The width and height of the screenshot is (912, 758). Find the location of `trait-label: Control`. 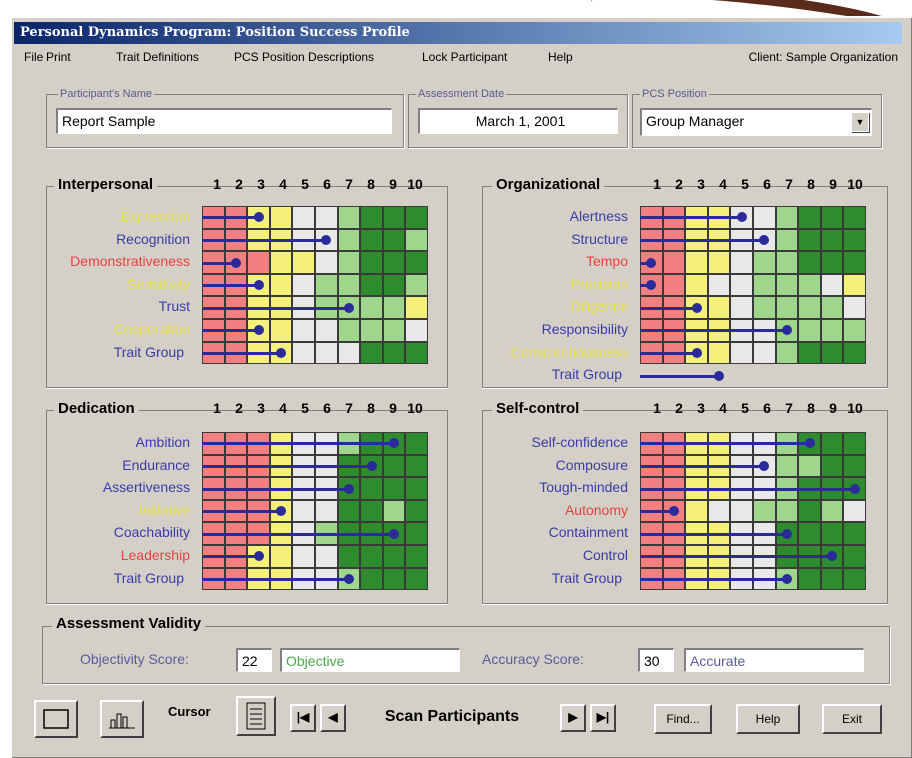

trait-label: Control is located at coordinates (605, 555).